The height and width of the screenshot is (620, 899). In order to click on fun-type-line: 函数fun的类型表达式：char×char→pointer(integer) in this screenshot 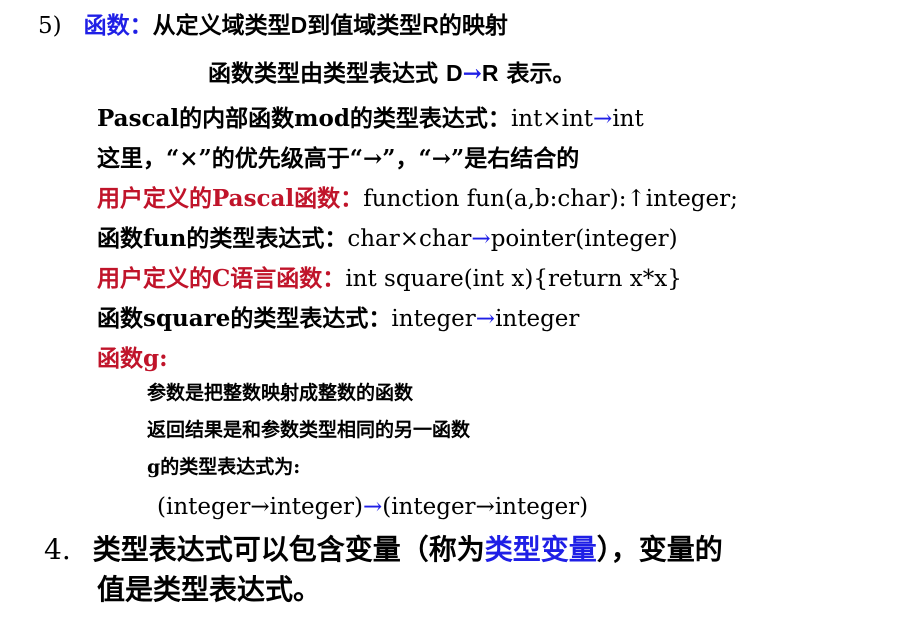, I will do `click(387, 239)`.